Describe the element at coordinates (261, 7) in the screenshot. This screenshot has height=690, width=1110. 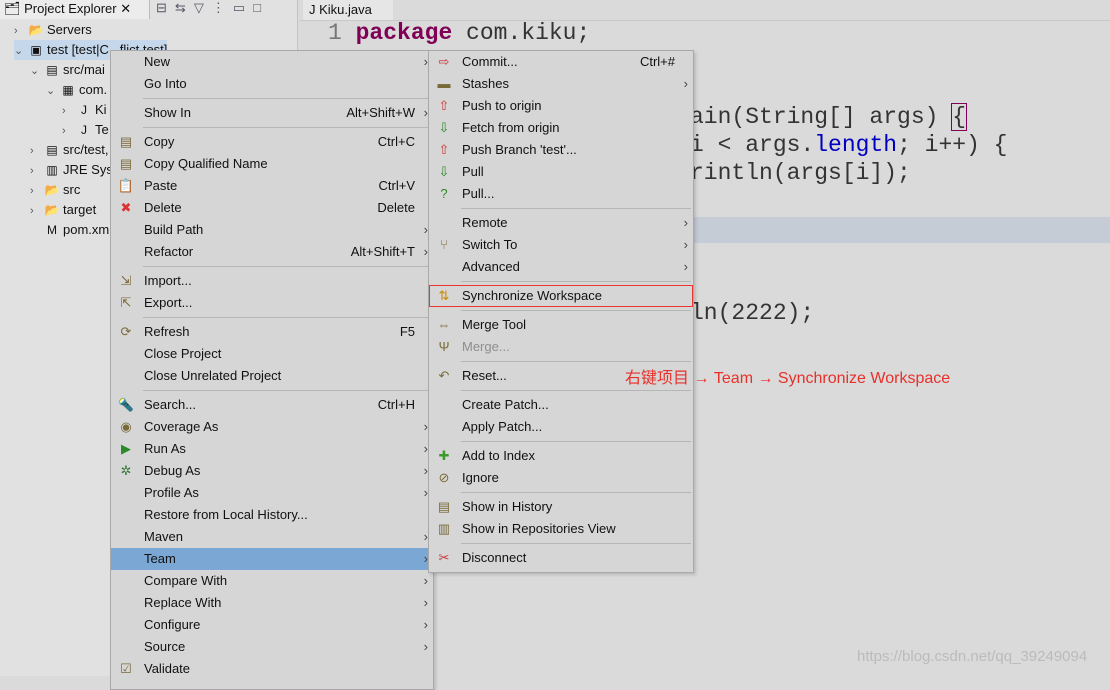
I see `maximize-icon: □` at that location.